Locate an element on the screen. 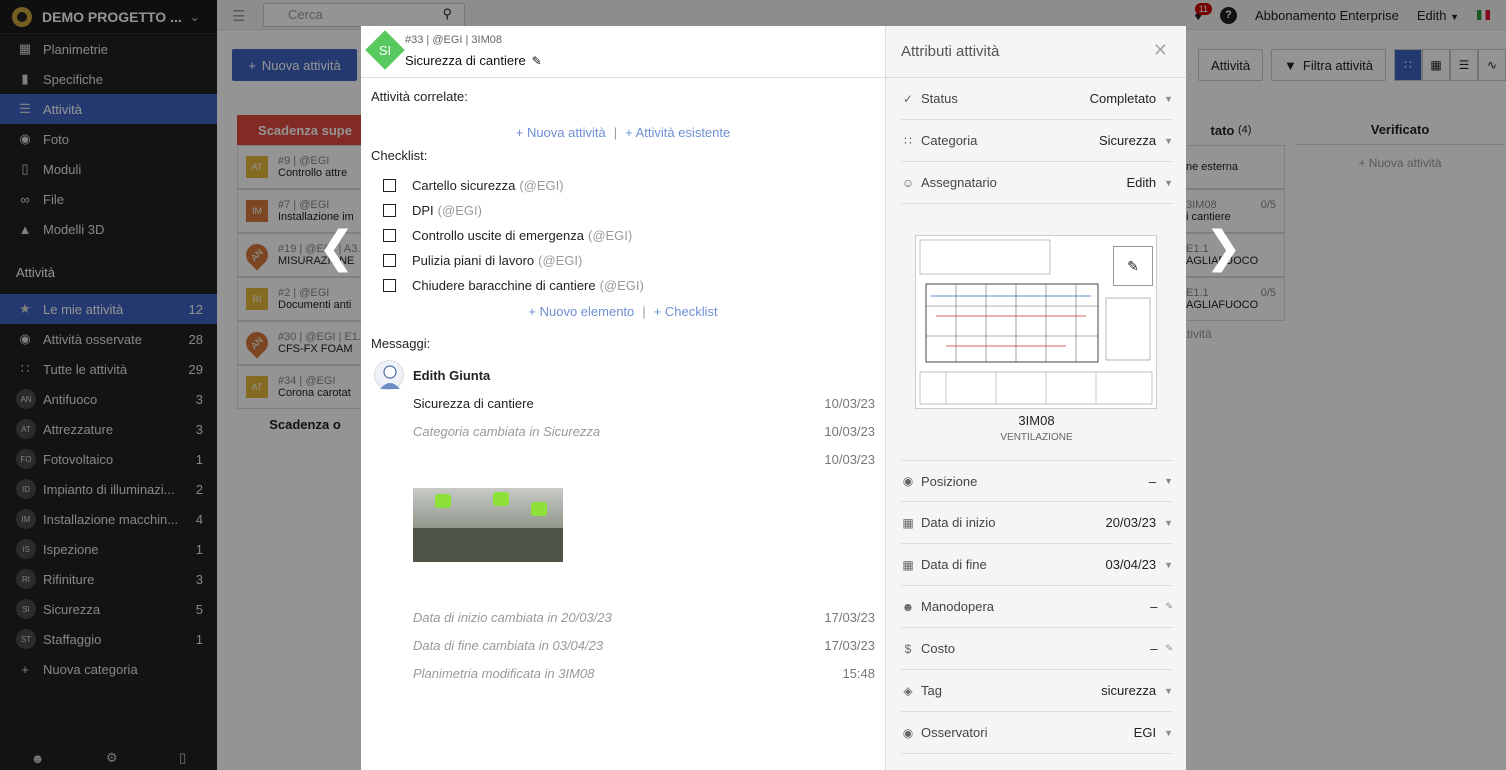  grid-icon: ∷ is located at coordinates (908, 140).